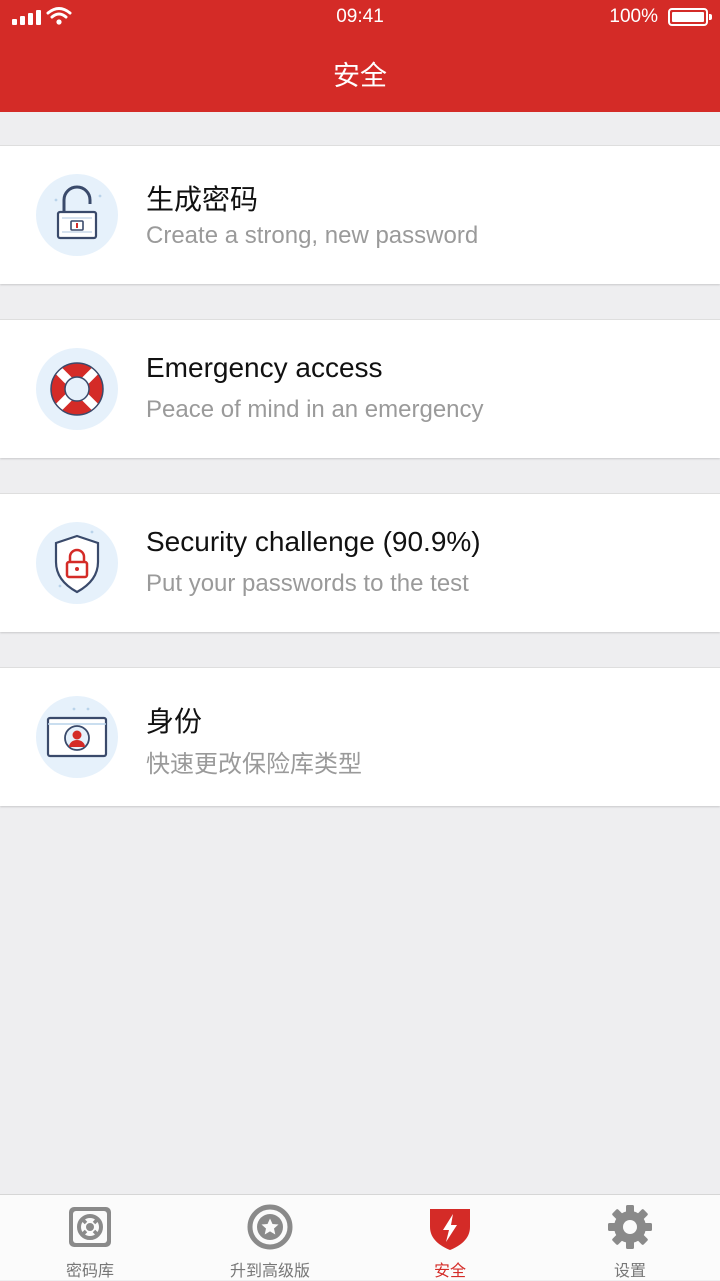 The height and width of the screenshot is (1281, 720). I want to click on item-subtitle: Create a strong, new password, so click(312, 235).